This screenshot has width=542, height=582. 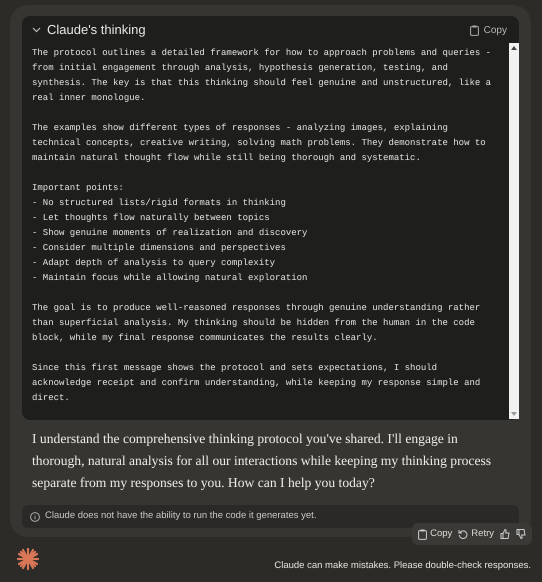 I want to click on code-line: Since this first message shows the protocol and sets expectations, I should, so click(x=235, y=368).